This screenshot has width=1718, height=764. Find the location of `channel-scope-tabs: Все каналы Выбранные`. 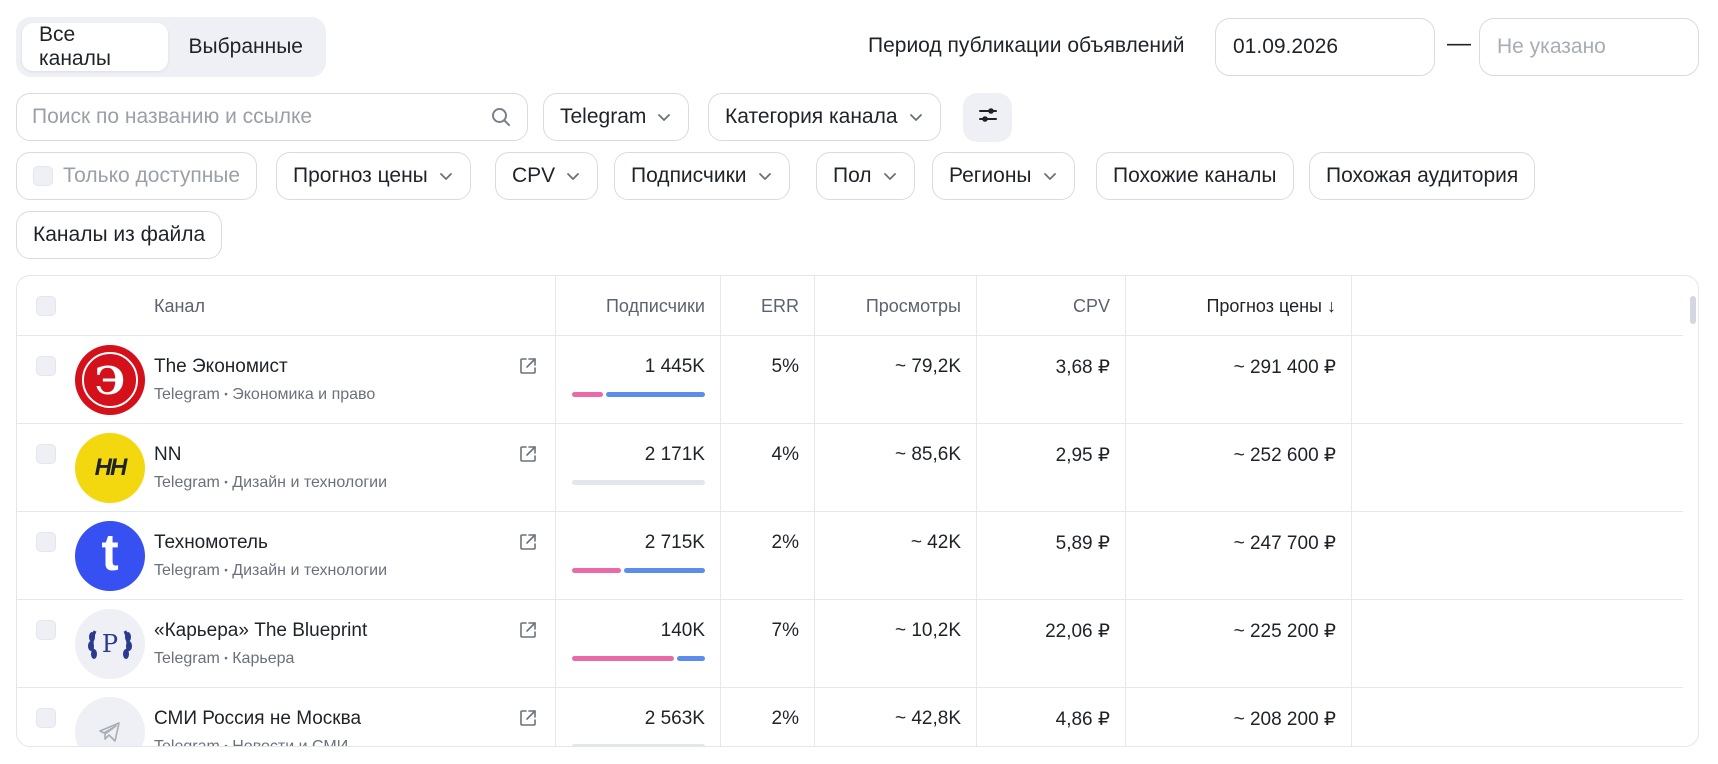

channel-scope-tabs: Все каналы Выбранные is located at coordinates (171, 47).